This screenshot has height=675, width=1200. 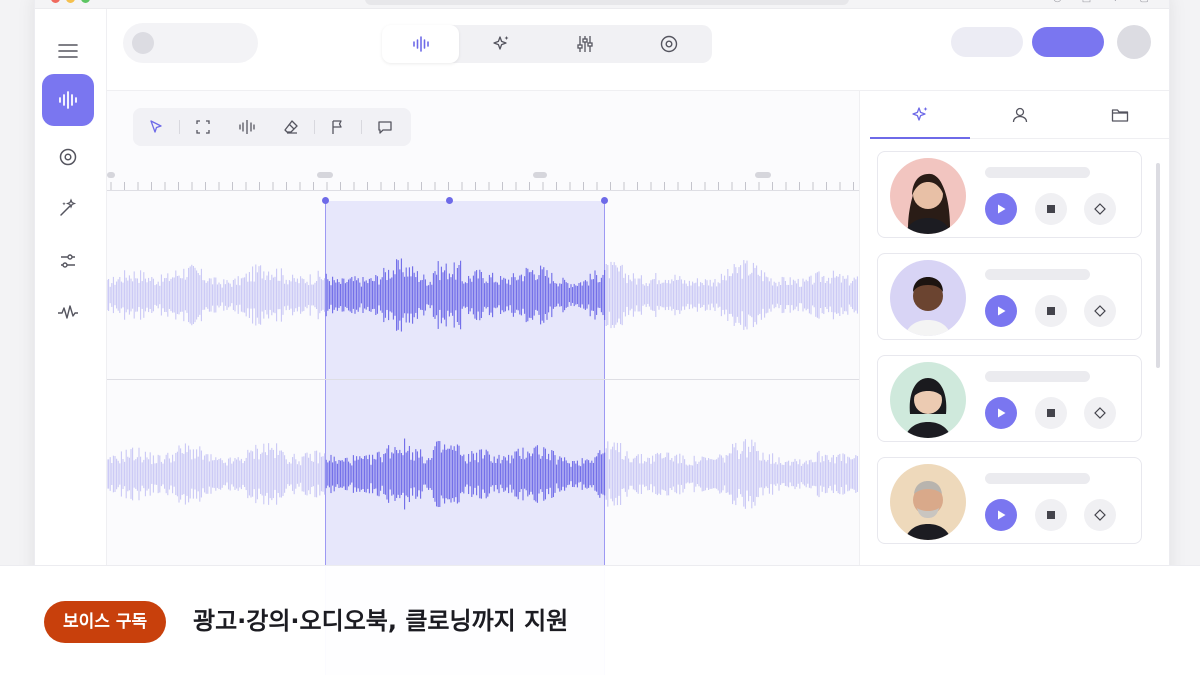 What do you see at coordinates (131, 1) in the screenshot?
I see `sidebar-toggle-icon: ▭` at bounding box center [131, 1].